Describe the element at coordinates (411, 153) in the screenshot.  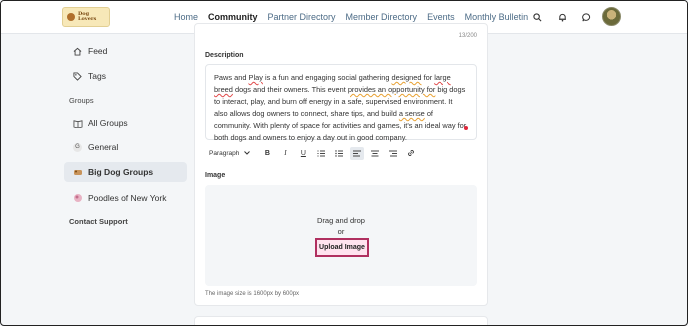
I see `link-icon` at that location.